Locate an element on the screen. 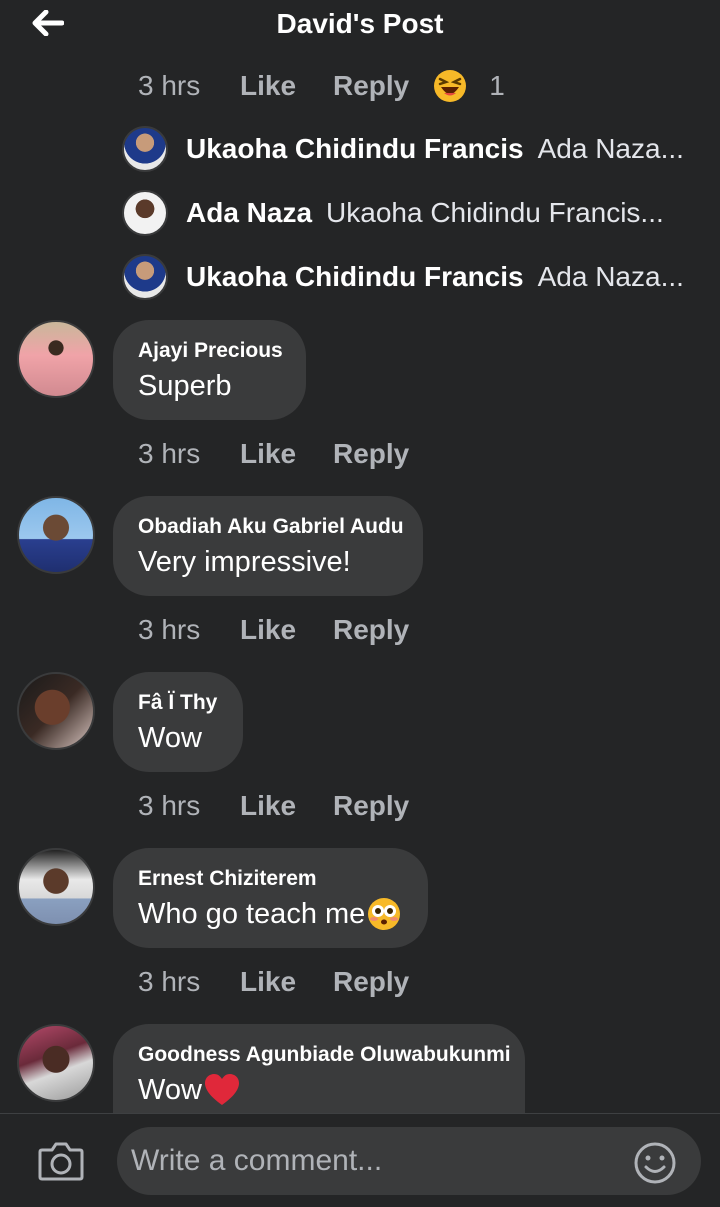  reply-author: Ada Naza is located at coordinates (249, 213).